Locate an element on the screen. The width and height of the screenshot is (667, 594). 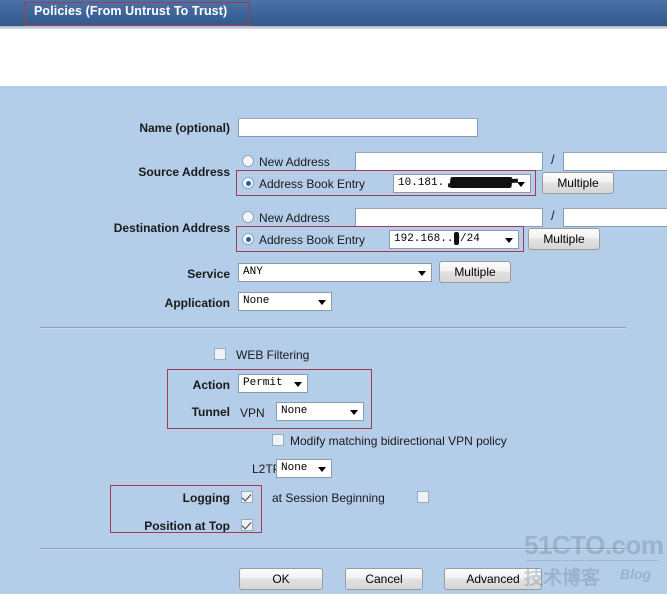
advanced-button: Advanced is located at coordinates (493, 579).